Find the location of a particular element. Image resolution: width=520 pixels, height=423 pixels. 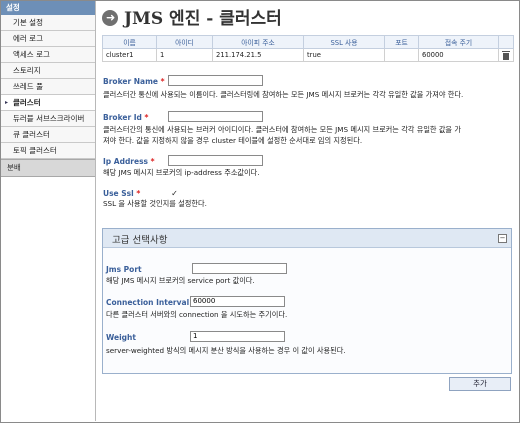

sidebar-item-label: 액세스 로그 is located at coordinates (31, 54).